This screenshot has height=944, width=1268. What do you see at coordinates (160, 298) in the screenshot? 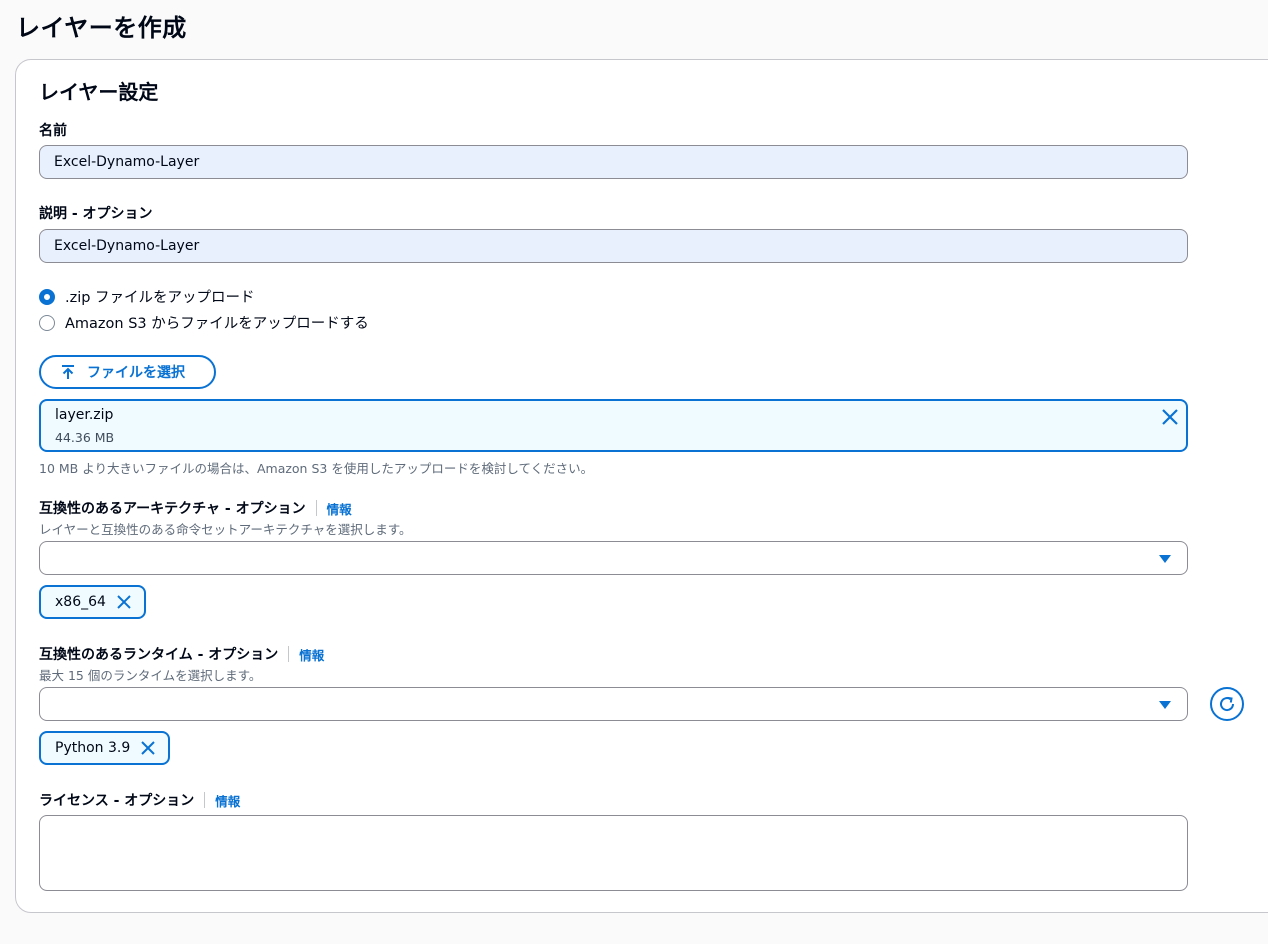
I see `radio-zip-upload-label: .zip ファイルをアップロード` at bounding box center [160, 298].